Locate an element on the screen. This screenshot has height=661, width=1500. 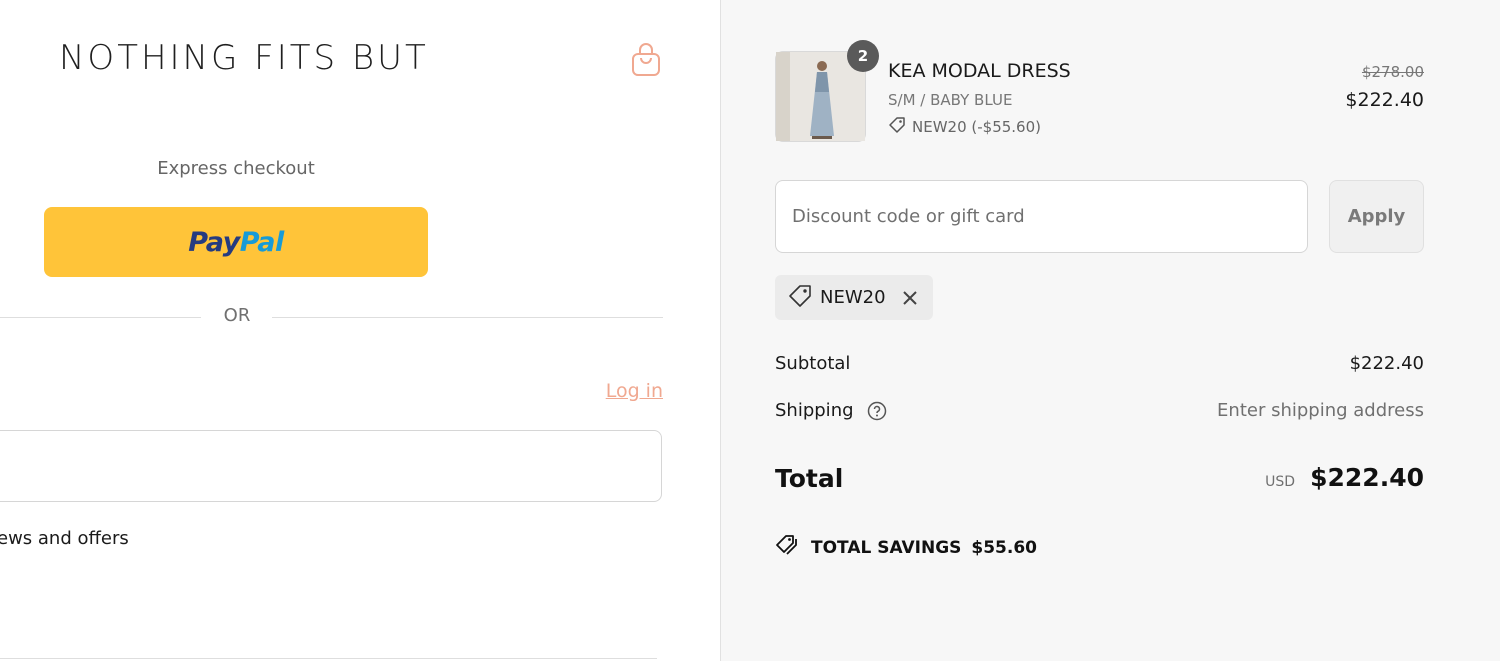
paypal-logo: PayPal is located at coordinates (236, 242).